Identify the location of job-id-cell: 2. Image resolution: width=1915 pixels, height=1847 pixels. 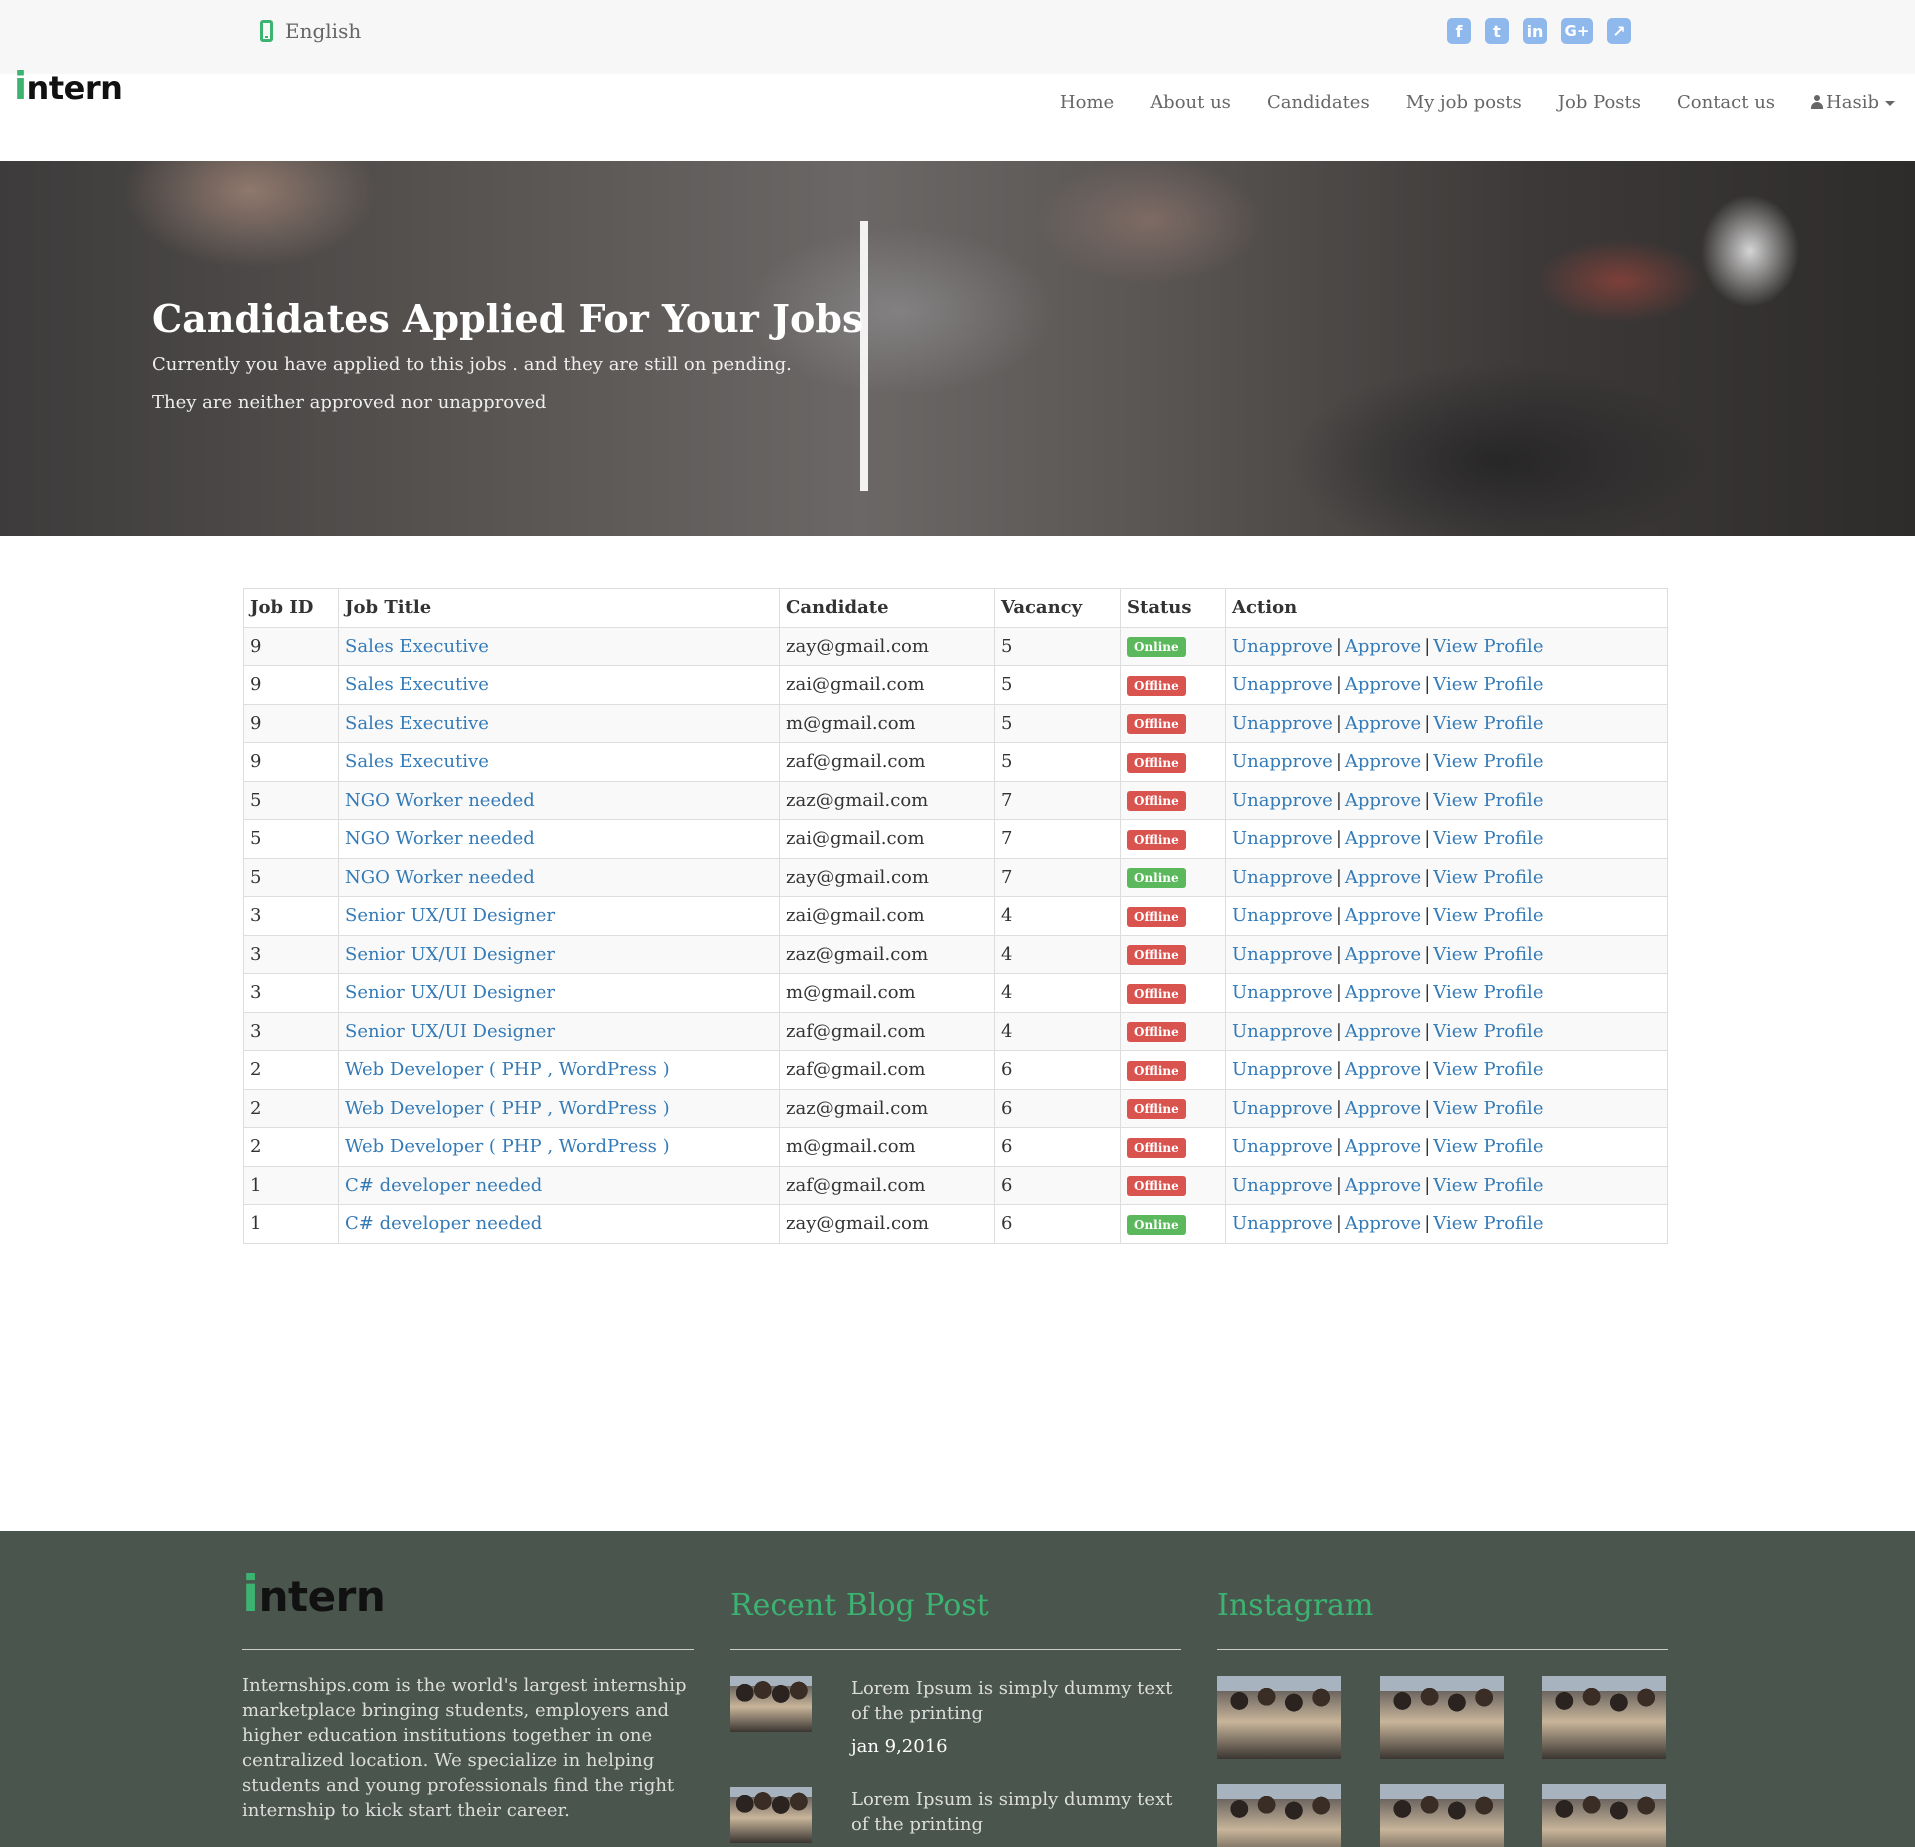
(291, 1108).